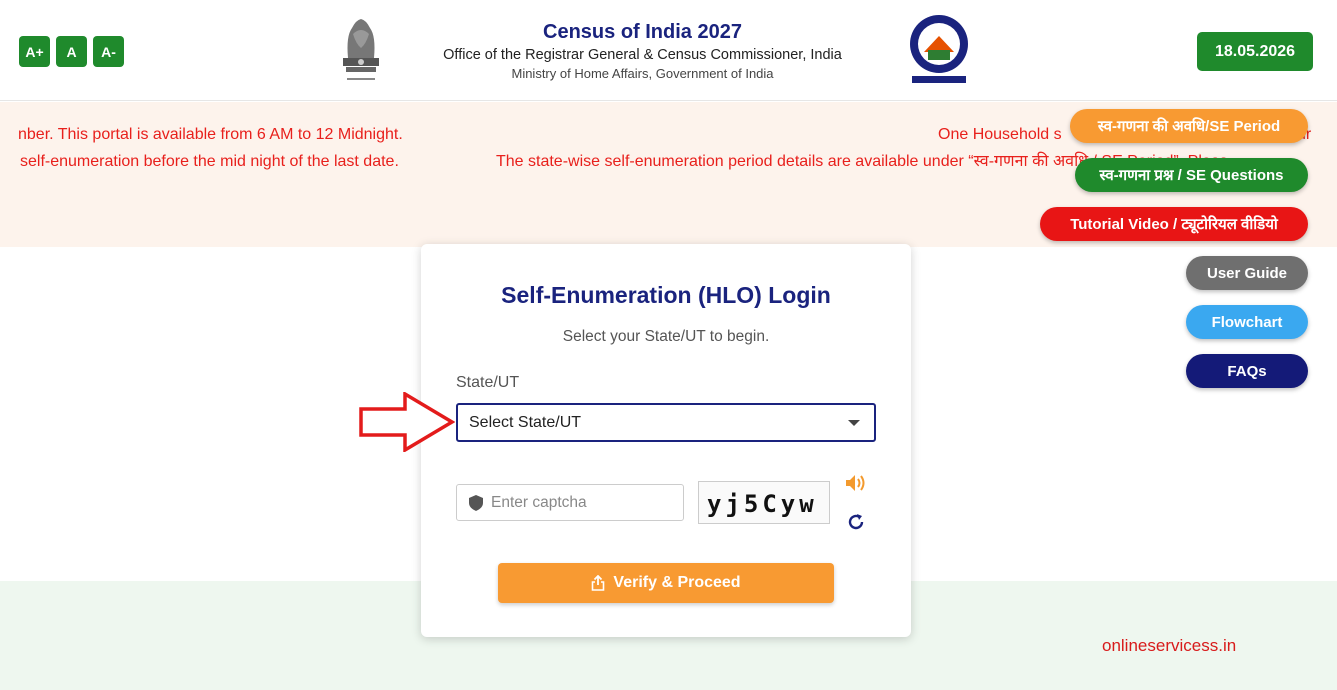 The image size is (1337, 690). Describe the element at coordinates (1000, 134) in the screenshot. I see `announcement-line-1-right: One Household s` at that location.